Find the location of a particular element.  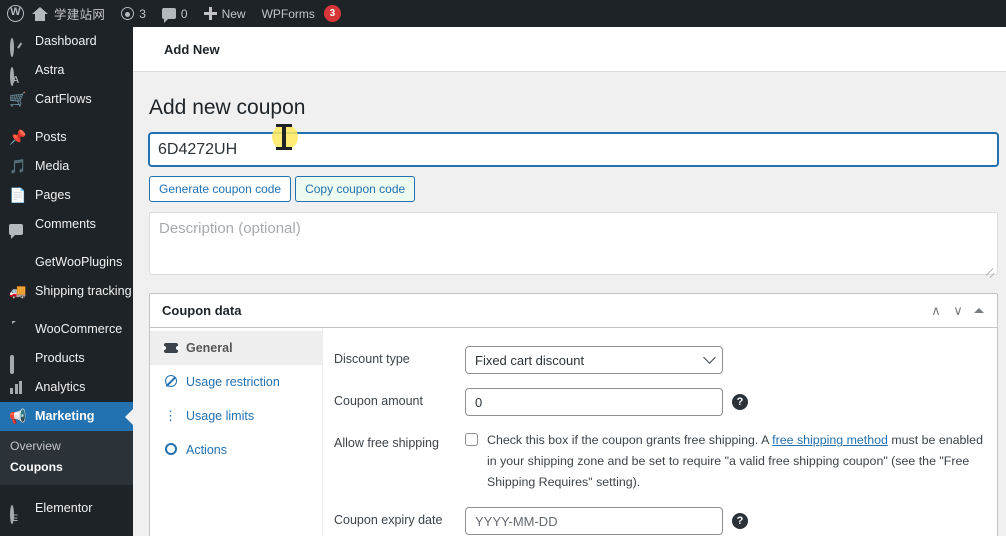

new-content-menu: New is located at coordinates (225, 13).